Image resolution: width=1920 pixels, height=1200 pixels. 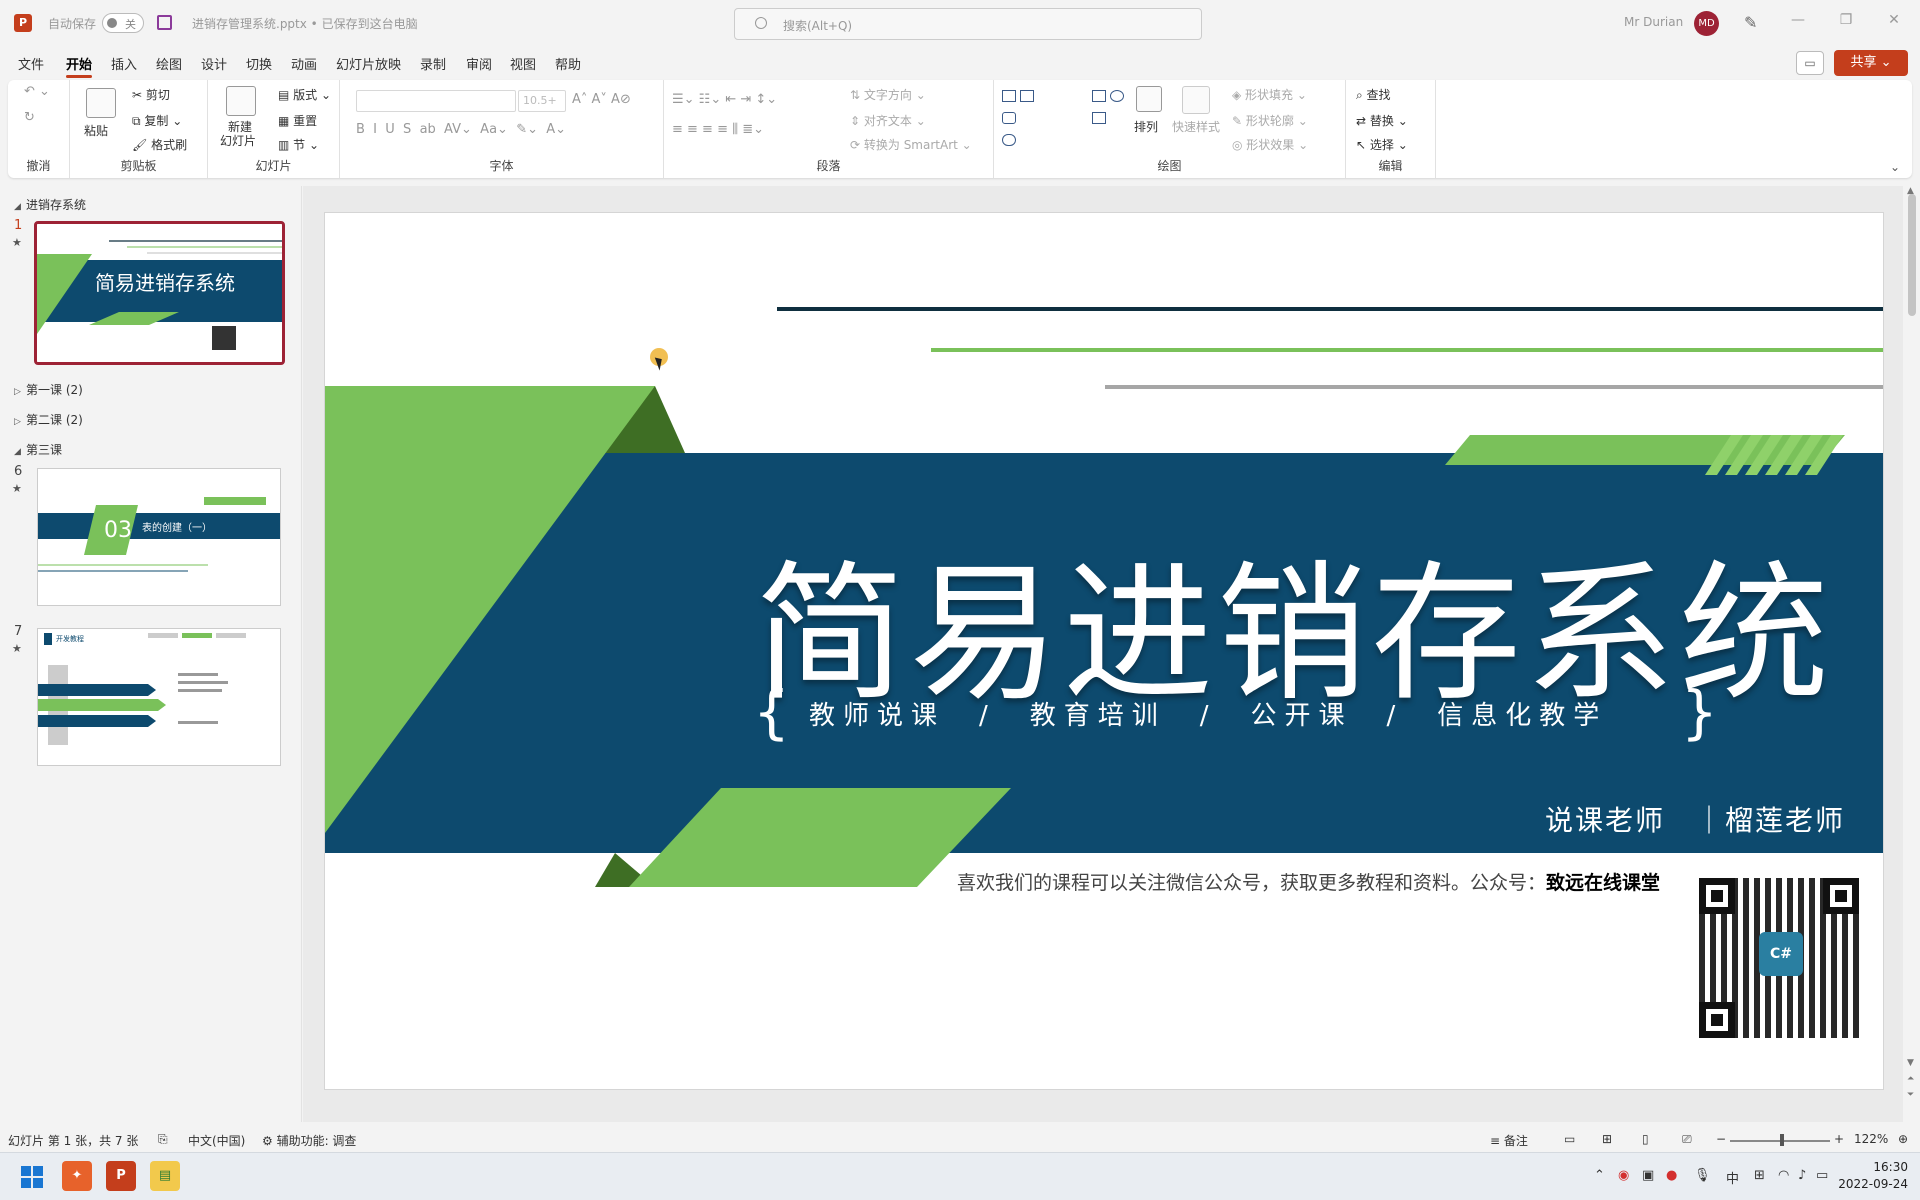 What do you see at coordinates (1009, 118) in the screenshot?
I see `rounded-rect-shape-icon` at bounding box center [1009, 118].